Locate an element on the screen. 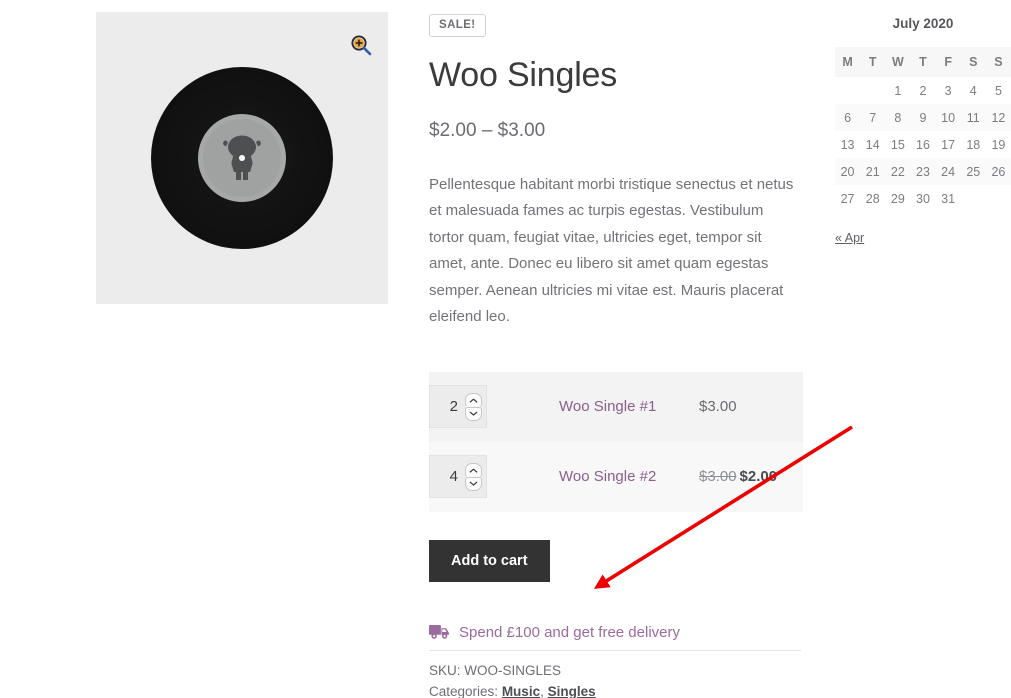  product-label-cell: Woo Single #2 is located at coordinates (629, 477).